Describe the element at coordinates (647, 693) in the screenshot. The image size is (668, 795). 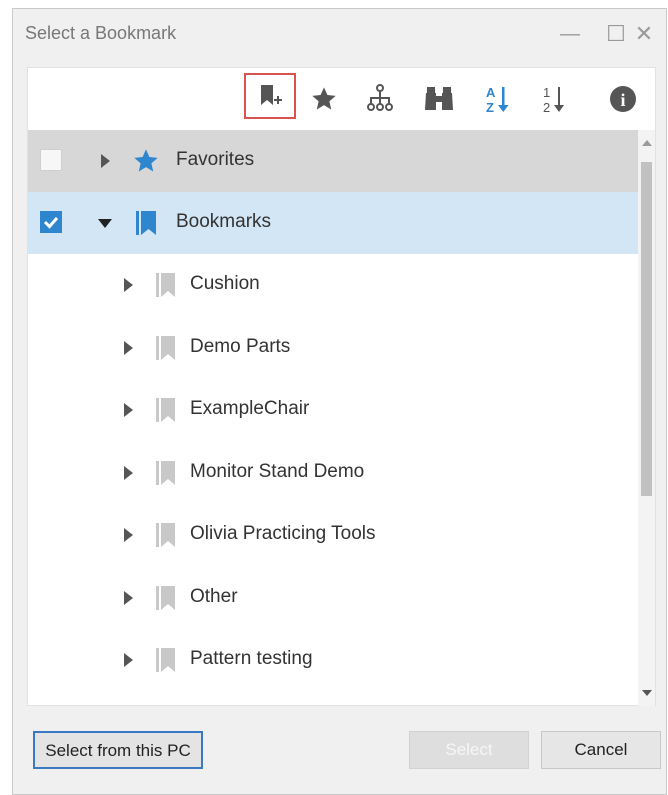
I see `scroll-down-icon` at that location.